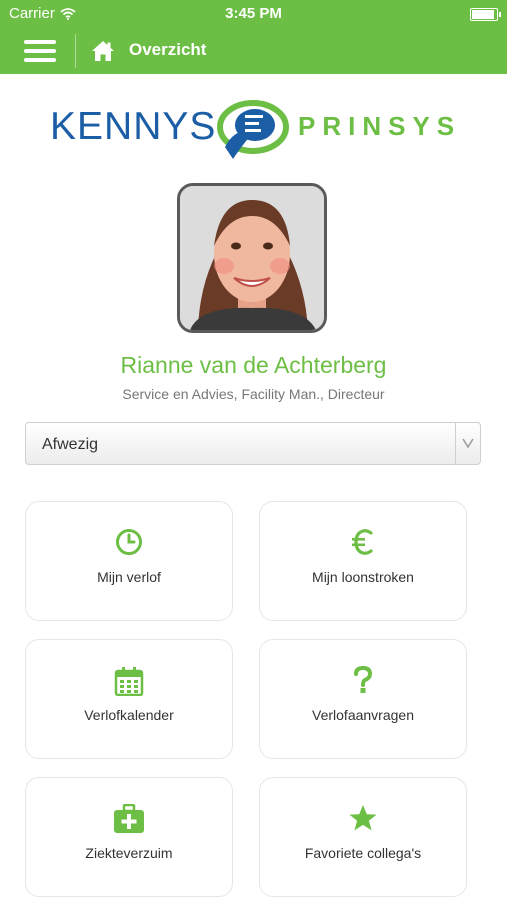 The image size is (507, 900). What do you see at coordinates (70, 444) in the screenshot?
I see `status-dropdown-value: Afwezig` at bounding box center [70, 444].